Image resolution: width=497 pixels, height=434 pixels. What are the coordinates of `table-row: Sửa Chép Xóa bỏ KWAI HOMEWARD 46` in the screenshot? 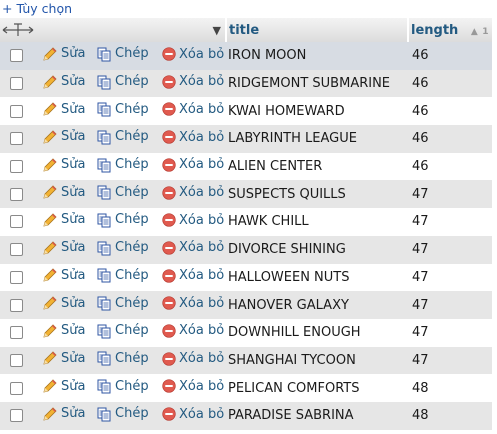 It's located at (246, 111).